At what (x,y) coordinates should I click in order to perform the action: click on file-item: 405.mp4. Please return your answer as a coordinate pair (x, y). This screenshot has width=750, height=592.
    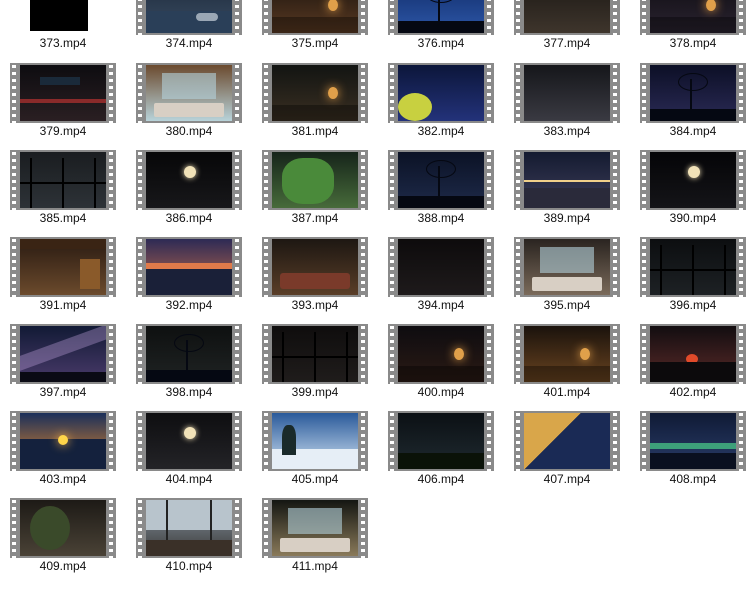
    Looking at the image, I should click on (315, 451).